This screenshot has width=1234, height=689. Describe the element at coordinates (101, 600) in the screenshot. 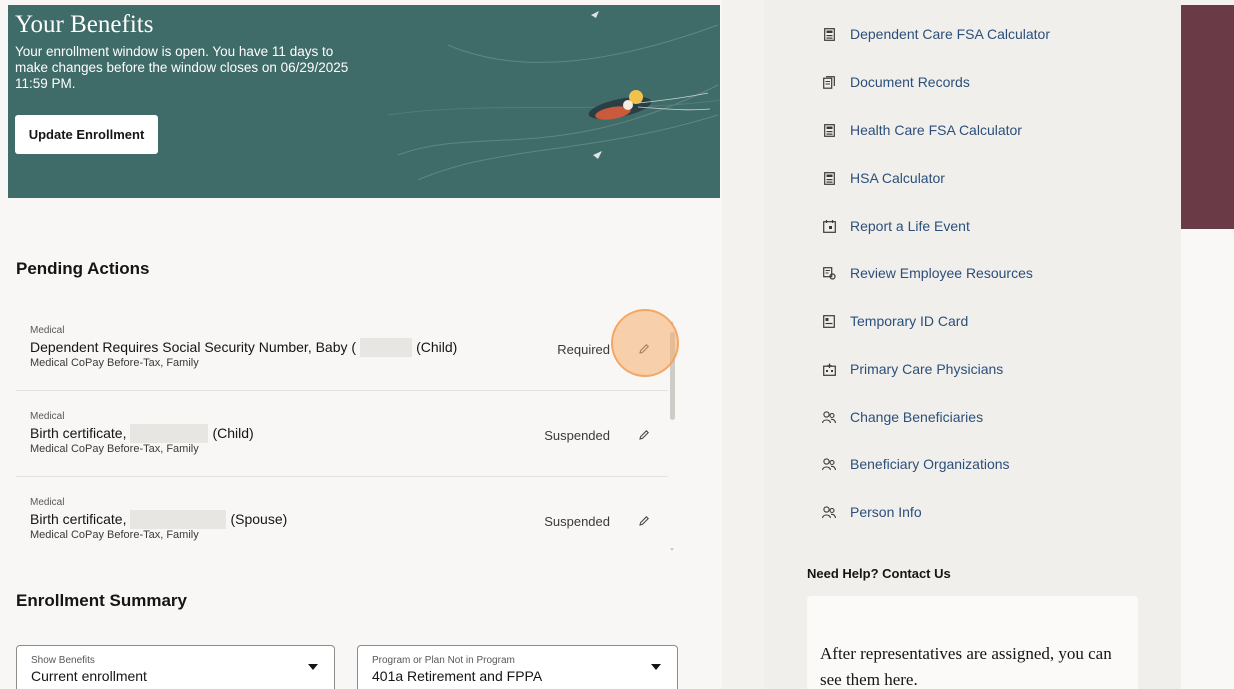

I see `enrollment-summary-heading: Enrollment Summary` at that location.